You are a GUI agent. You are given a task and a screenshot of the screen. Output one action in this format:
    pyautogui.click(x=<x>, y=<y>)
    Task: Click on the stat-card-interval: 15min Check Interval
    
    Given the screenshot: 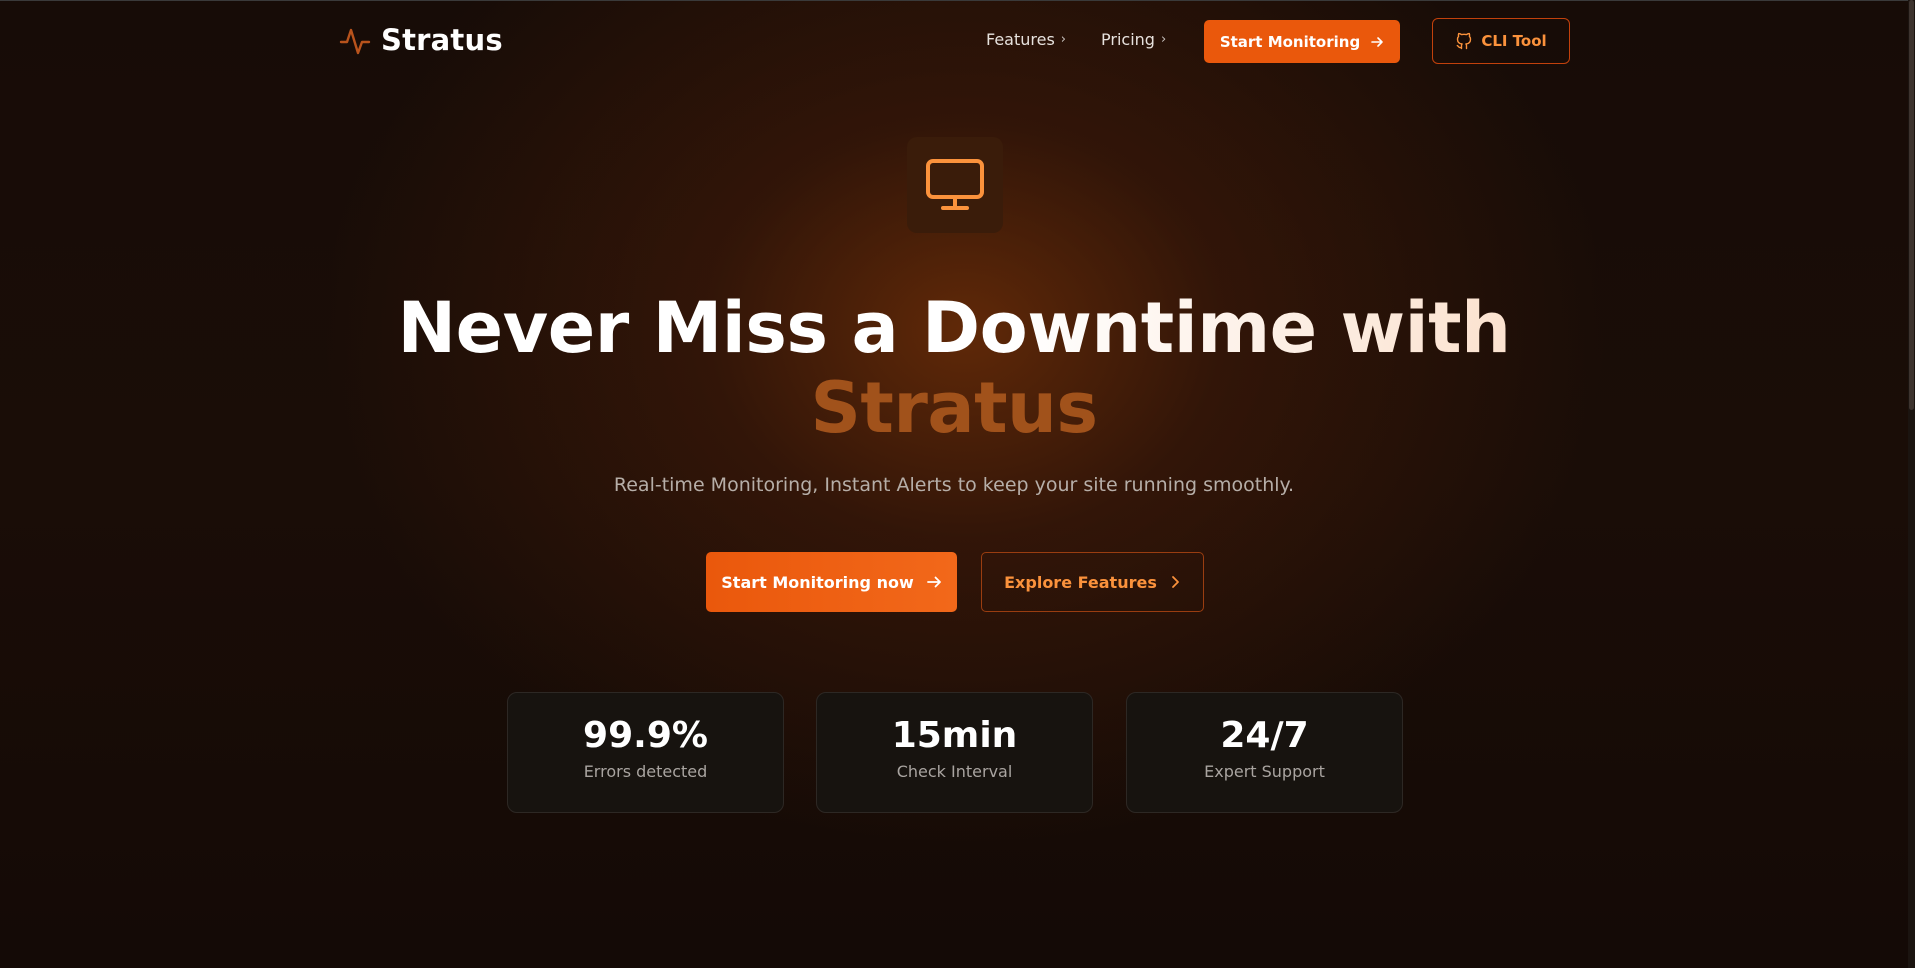 What is the action you would take?
    pyautogui.click(x=954, y=752)
    